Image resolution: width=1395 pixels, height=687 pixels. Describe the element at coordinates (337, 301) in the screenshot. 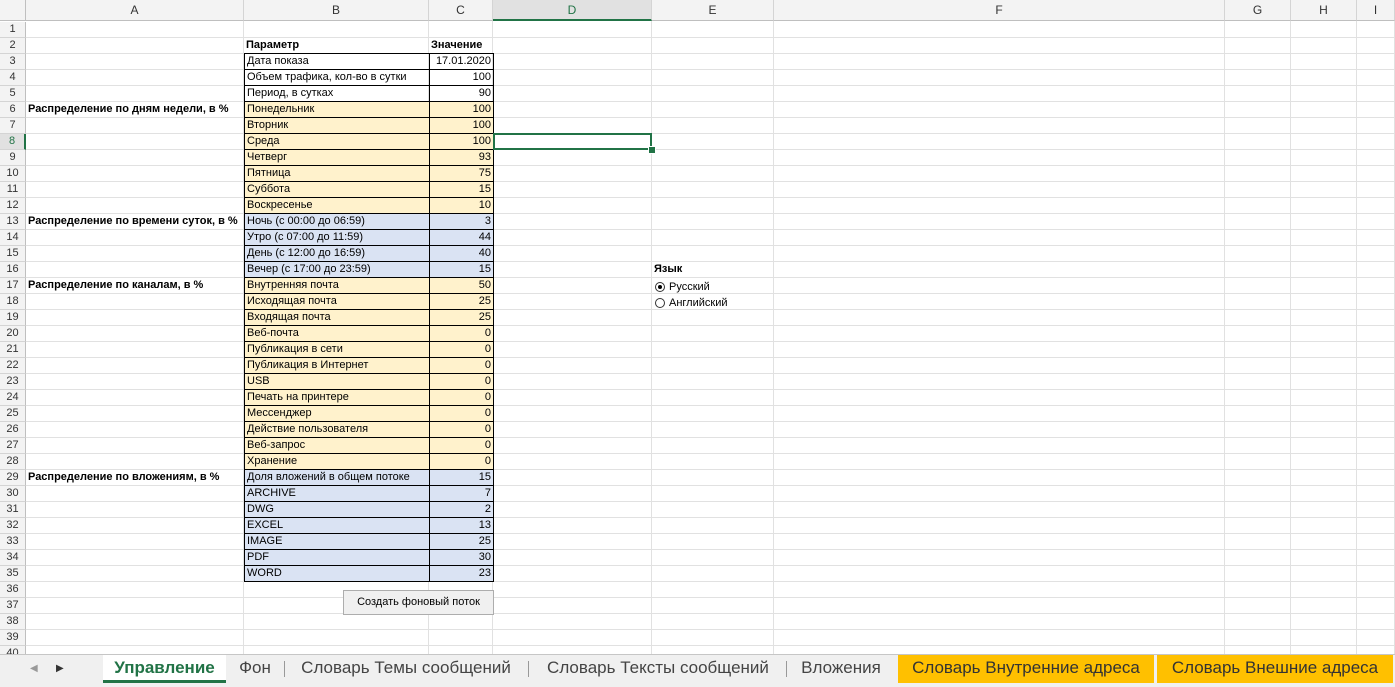

I see `param-cell: Исходящая почта` at that location.